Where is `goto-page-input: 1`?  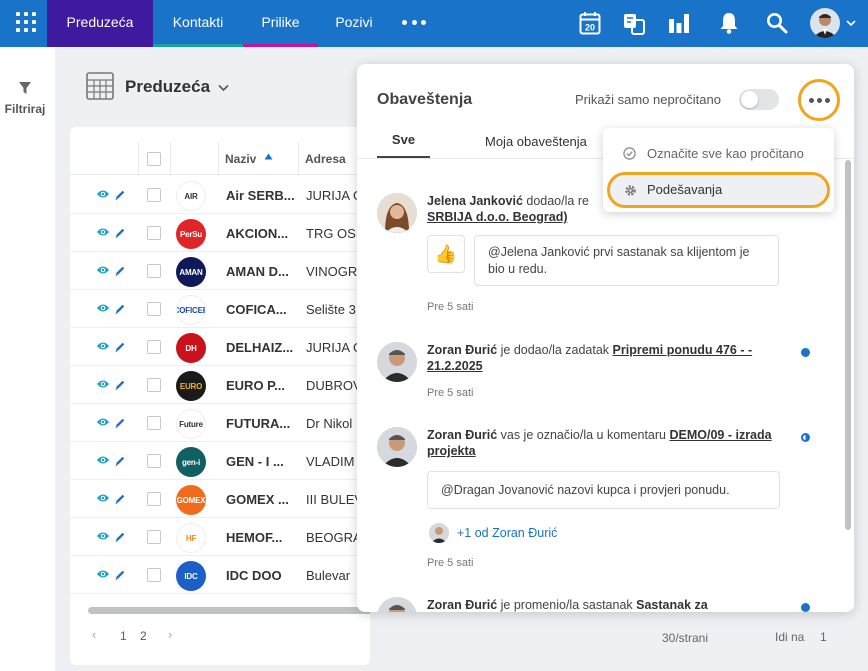 goto-page-input: 1 is located at coordinates (823, 637).